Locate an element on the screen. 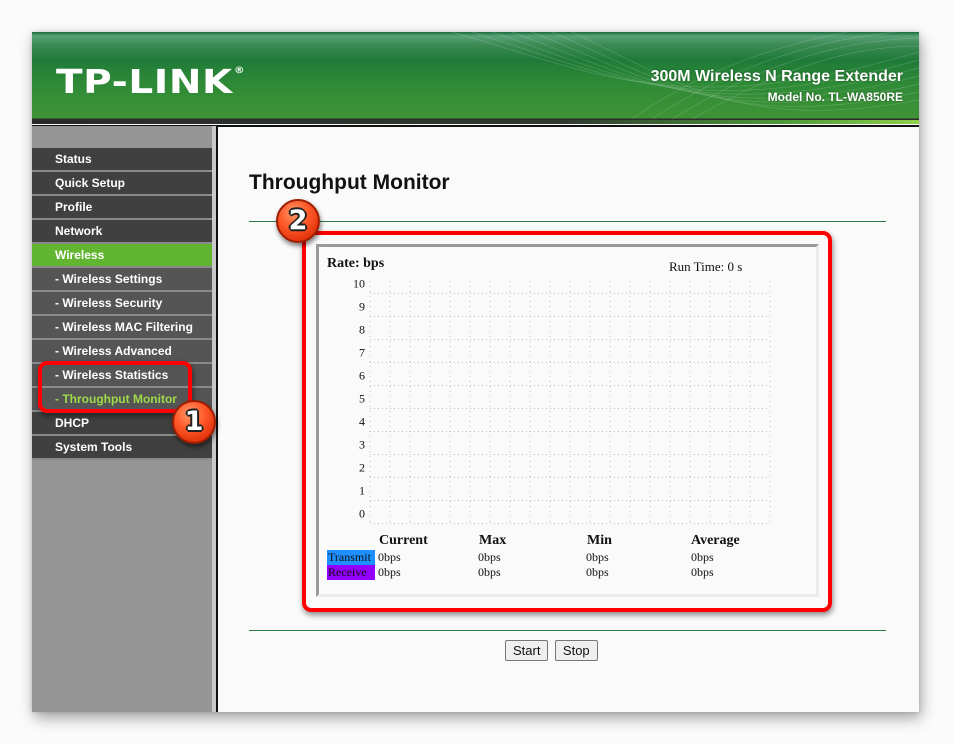  model-number: Model No. TL-WA850RE is located at coordinates (835, 97).